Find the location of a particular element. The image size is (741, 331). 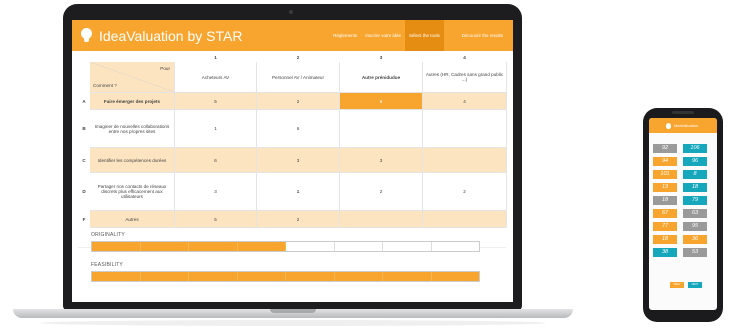

nav-item-submit-idea: Inscrire votre idée is located at coordinates (383, 35).